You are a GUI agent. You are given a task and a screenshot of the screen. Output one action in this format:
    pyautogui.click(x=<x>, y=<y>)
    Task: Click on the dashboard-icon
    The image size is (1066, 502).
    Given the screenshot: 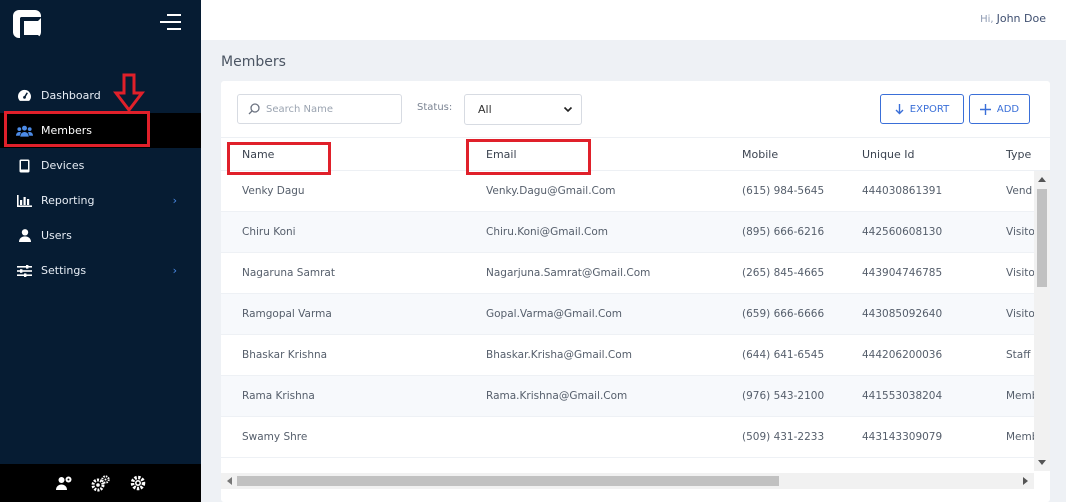 What is the action you would take?
    pyautogui.click(x=24, y=96)
    